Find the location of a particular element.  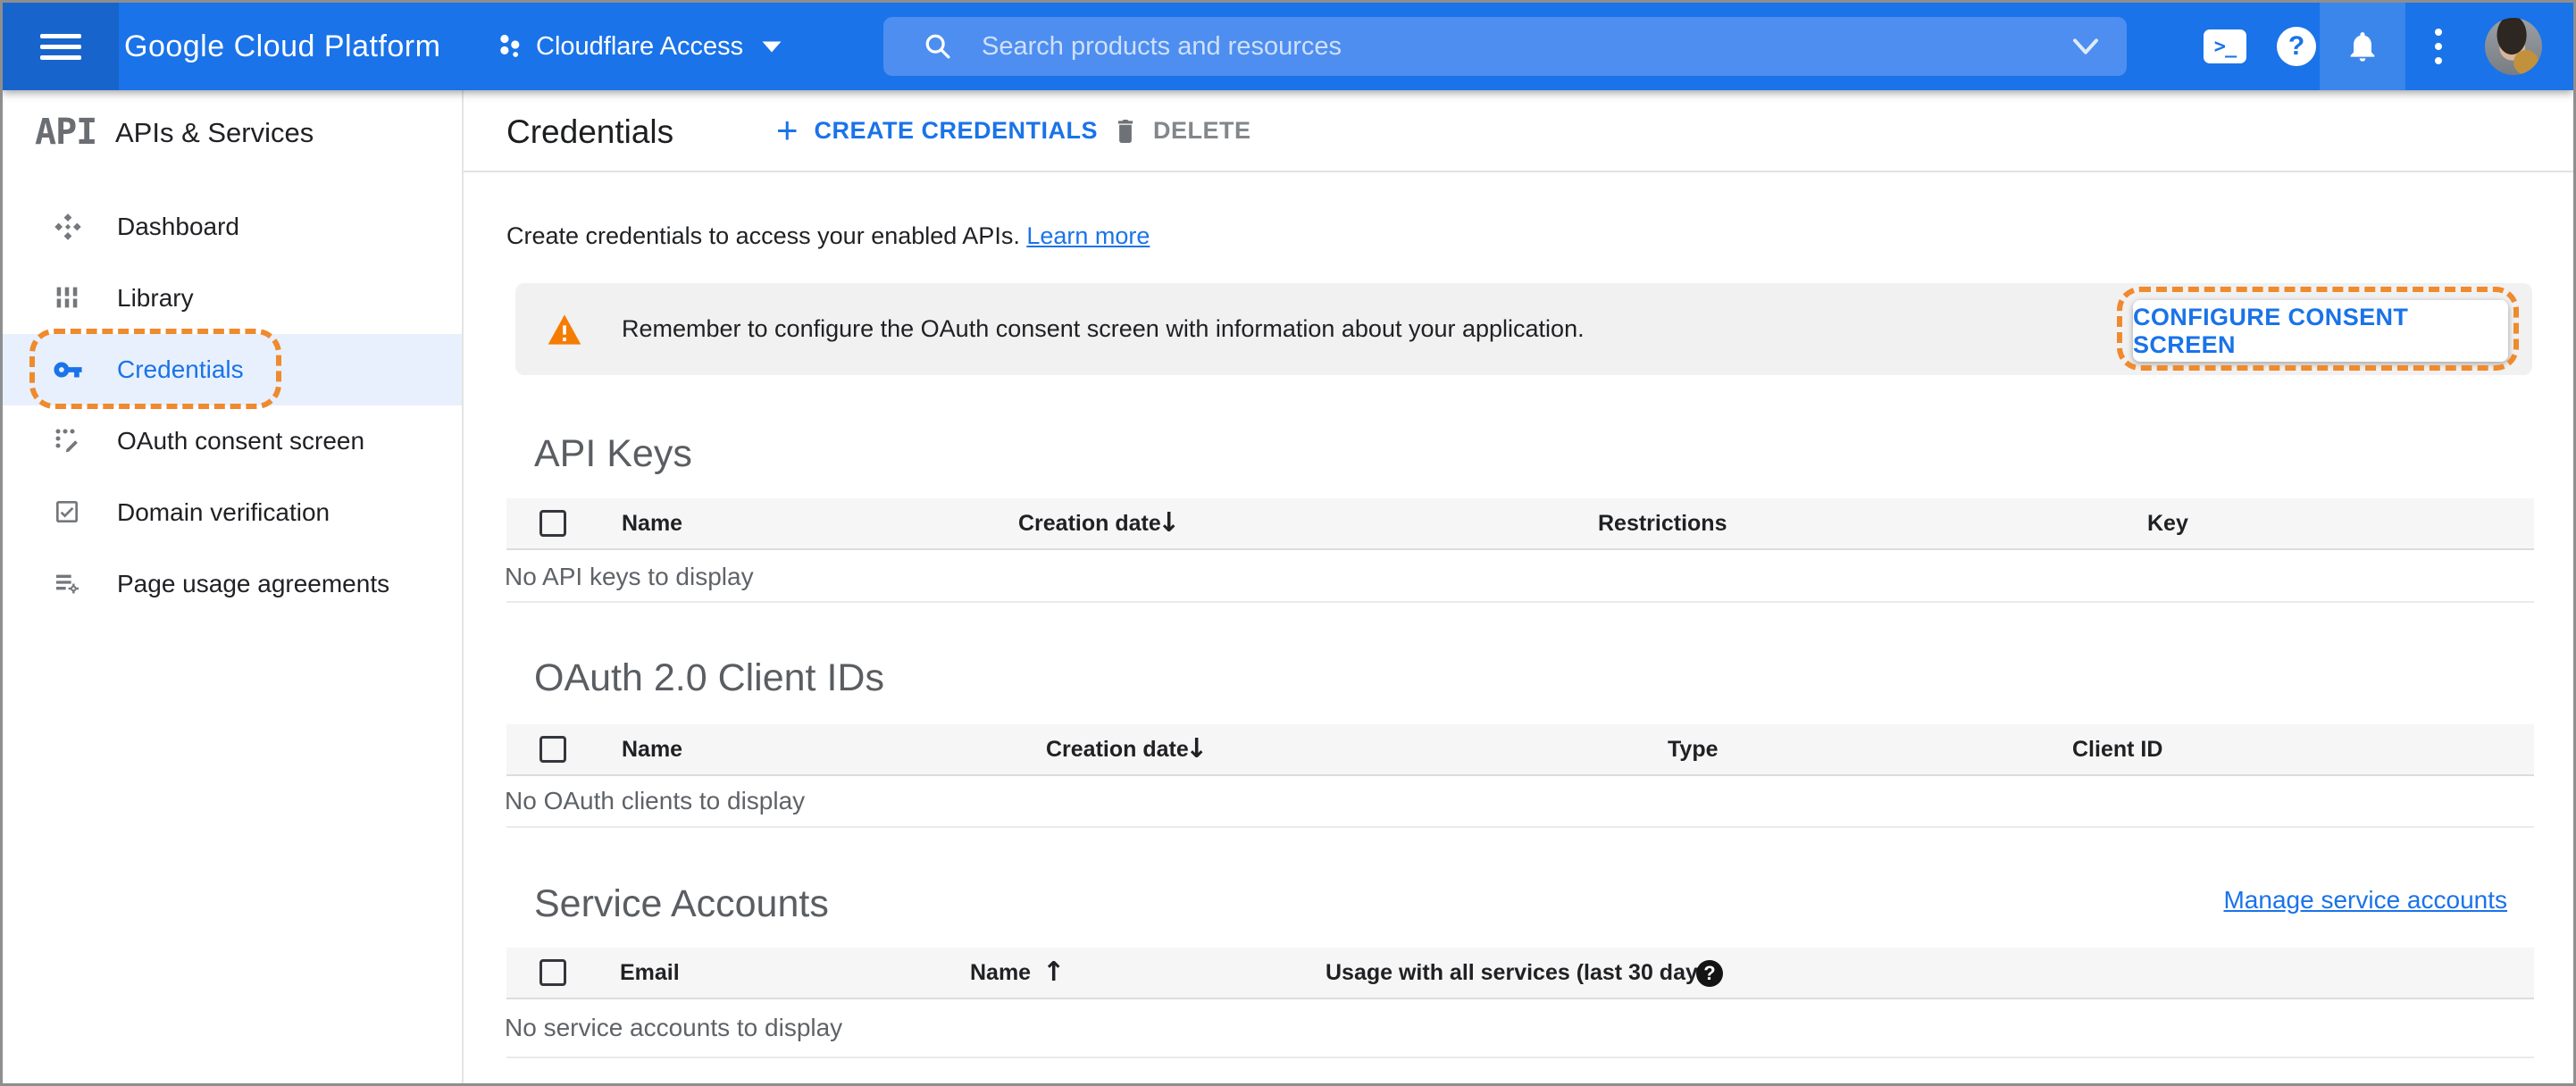

sidebar-section-title: APIs & Services is located at coordinates (215, 132).